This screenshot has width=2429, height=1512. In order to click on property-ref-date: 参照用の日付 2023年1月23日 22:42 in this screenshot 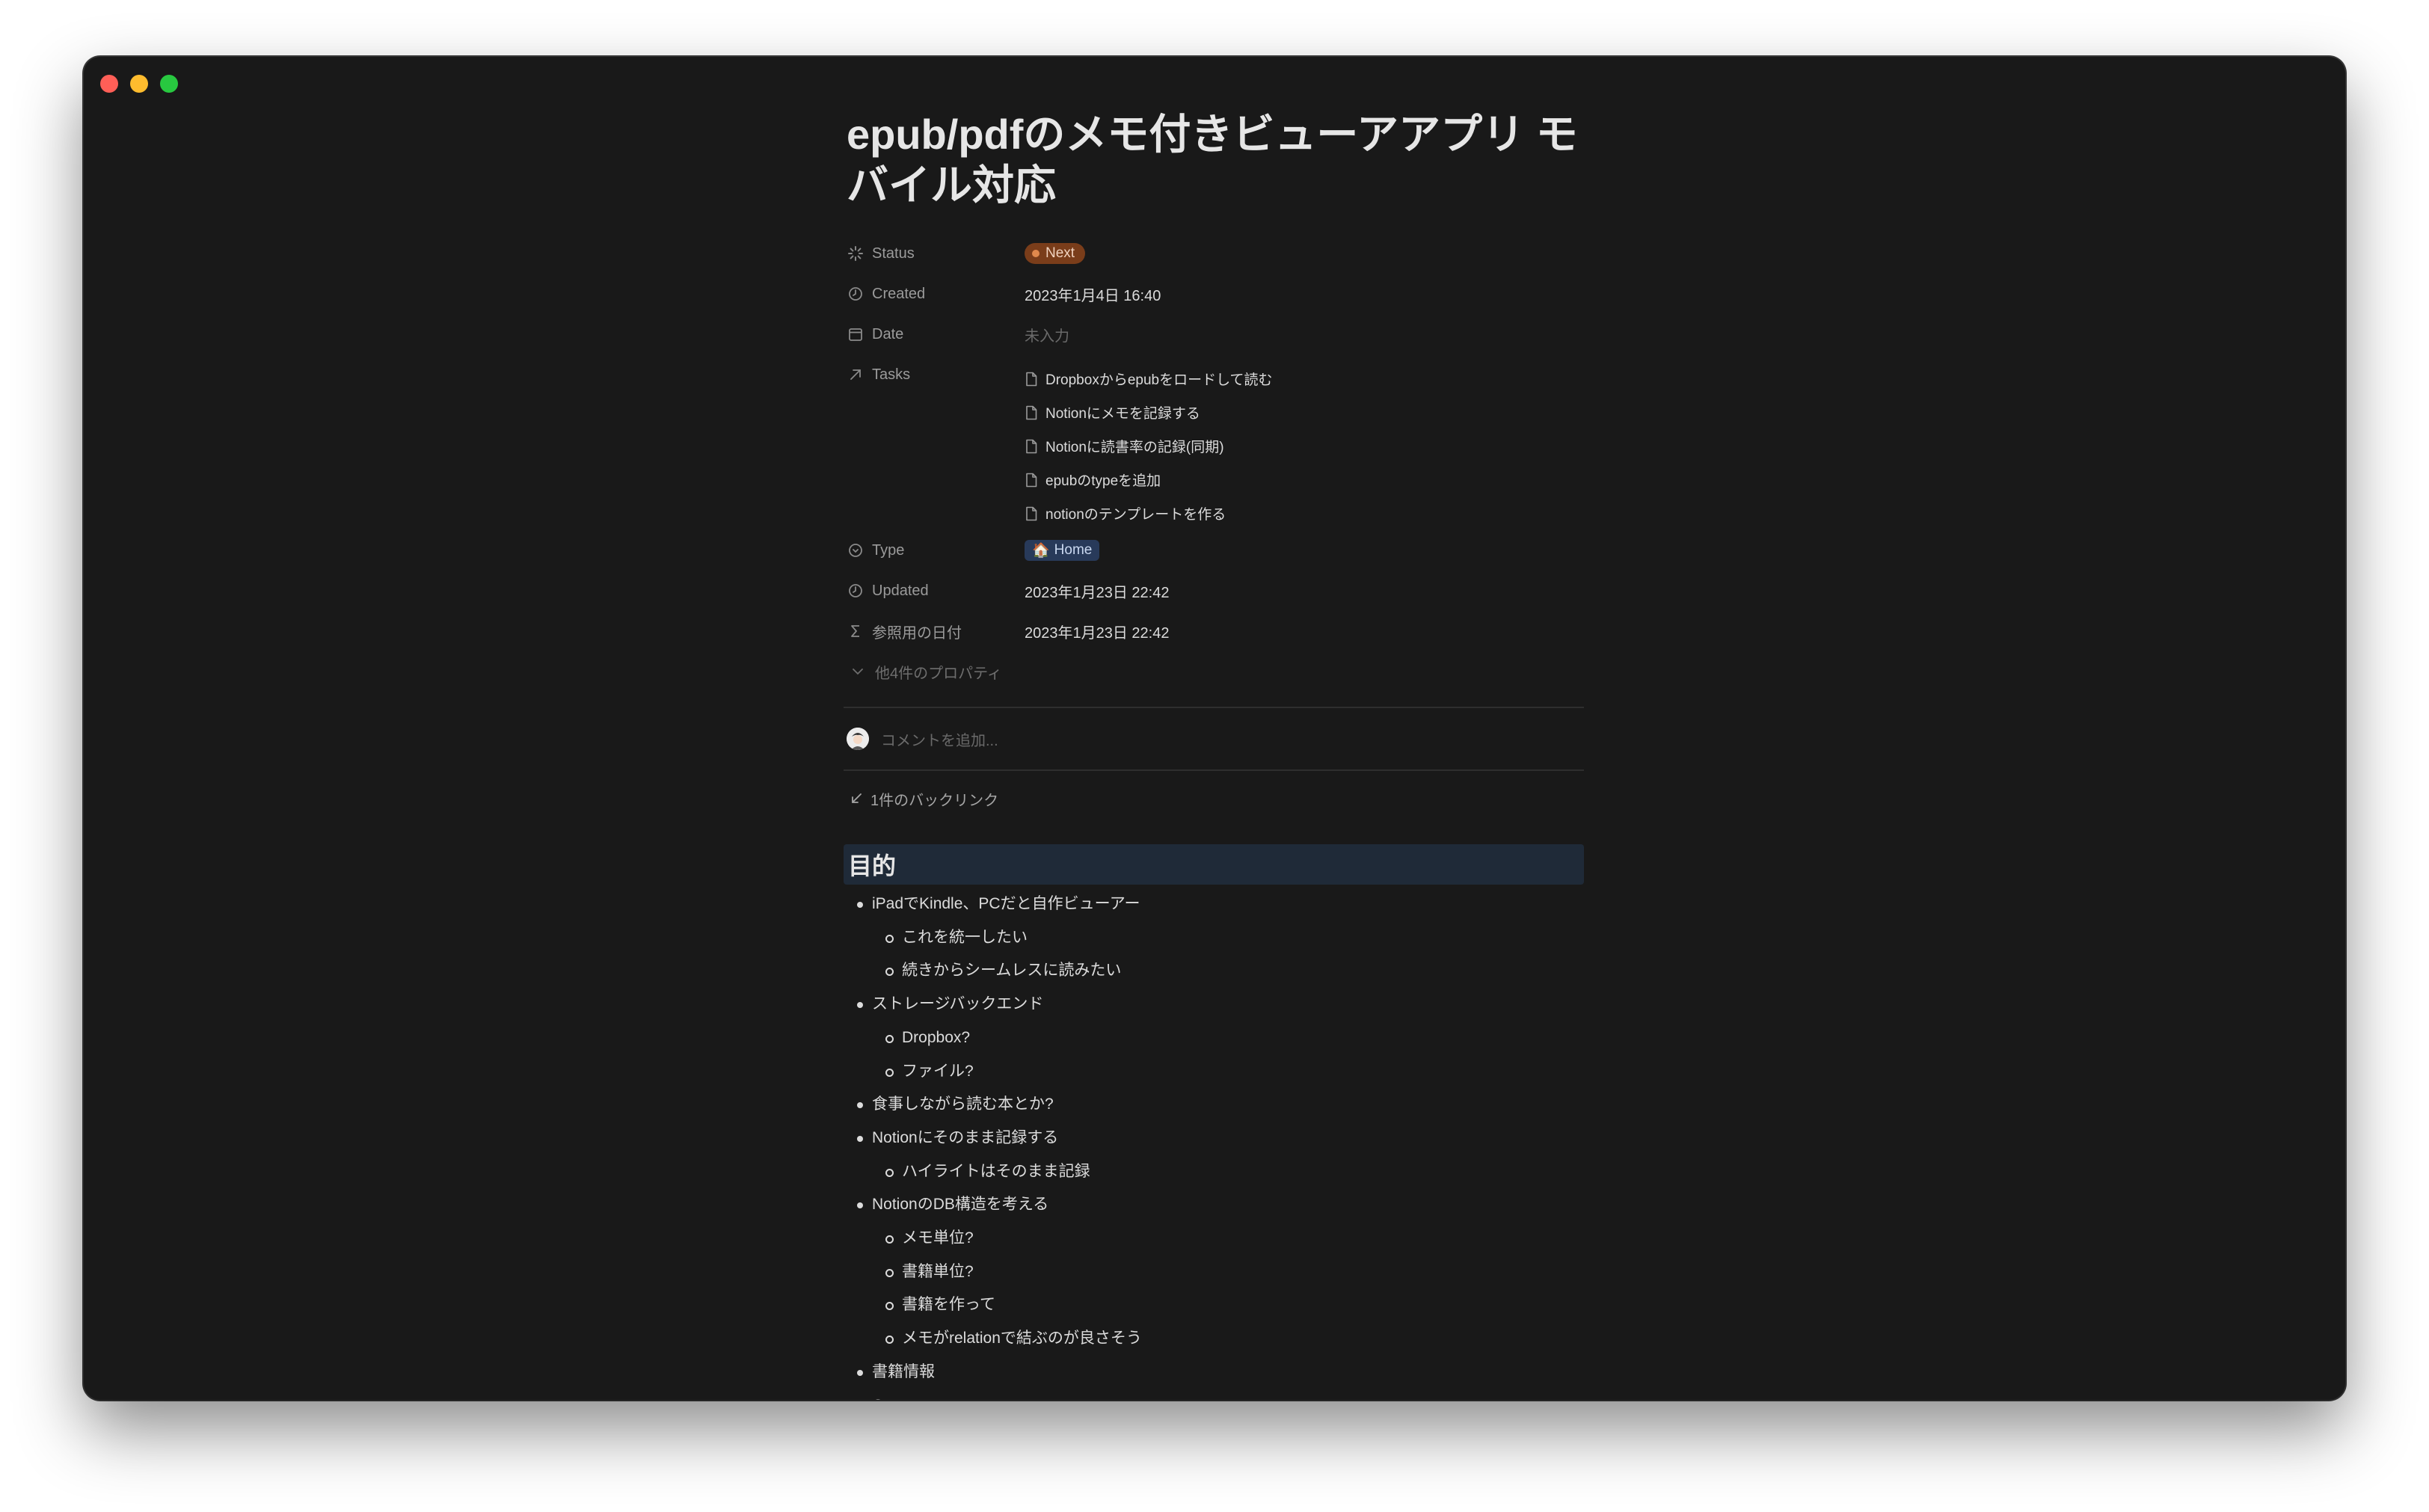, I will do `click(1214, 631)`.